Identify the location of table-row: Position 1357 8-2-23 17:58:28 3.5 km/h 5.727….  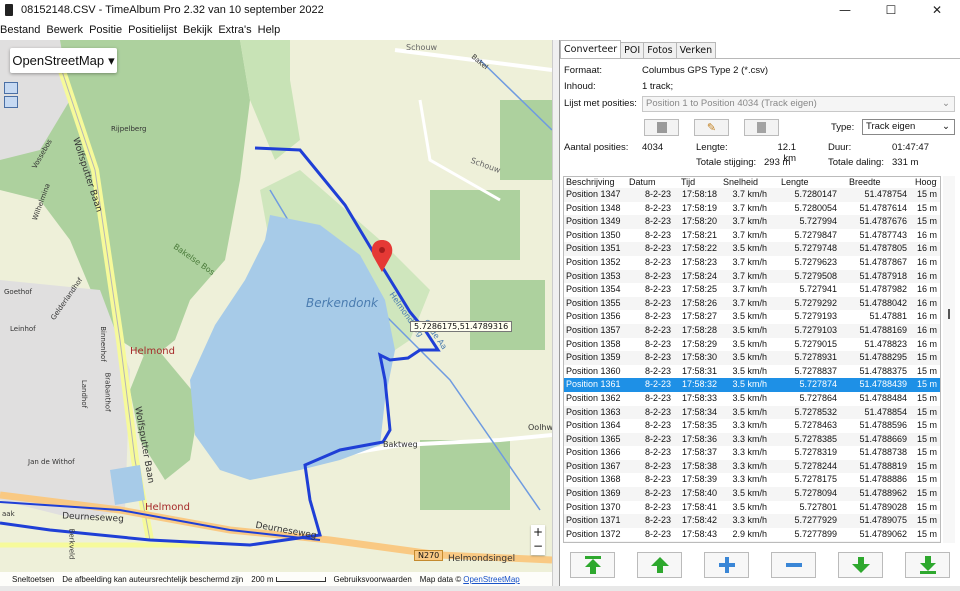
(752, 330).